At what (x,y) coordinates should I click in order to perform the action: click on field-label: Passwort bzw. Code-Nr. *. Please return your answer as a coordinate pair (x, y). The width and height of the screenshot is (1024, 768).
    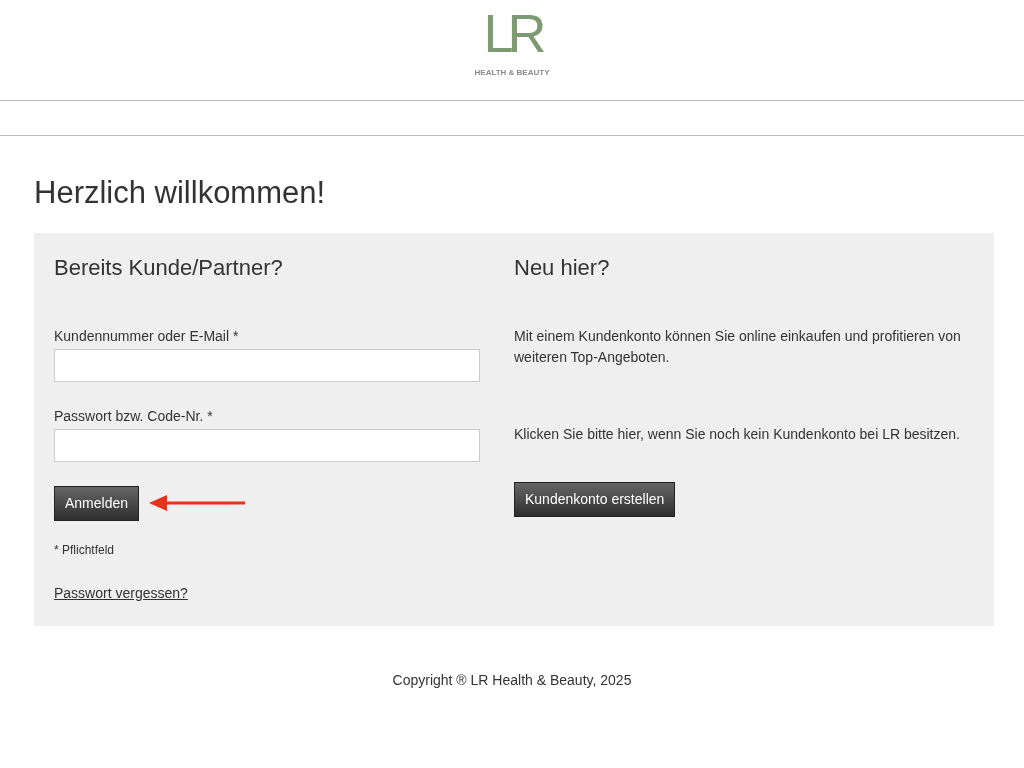
    Looking at the image, I should click on (134, 416).